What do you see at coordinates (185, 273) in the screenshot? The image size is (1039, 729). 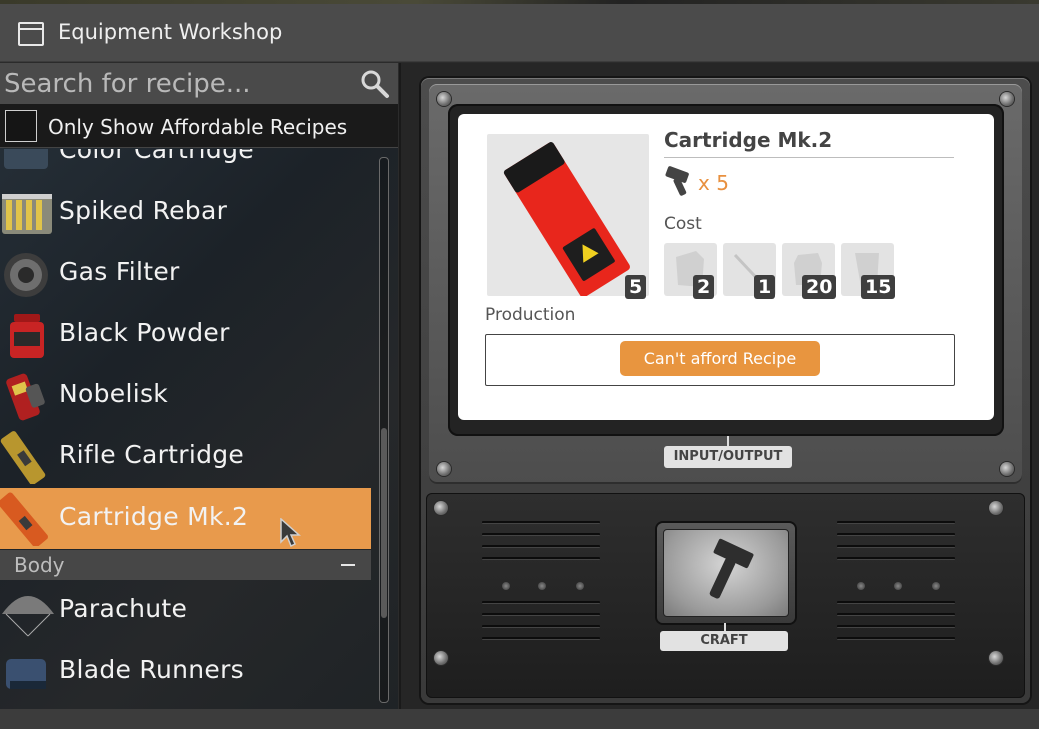 I see `recipe-item-gas-filter: Gas Filter` at bounding box center [185, 273].